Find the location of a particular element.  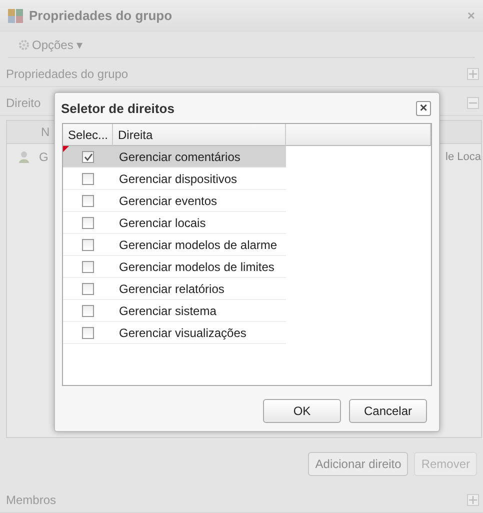

table-cell: Gerenciar dispositivos is located at coordinates (199, 179).